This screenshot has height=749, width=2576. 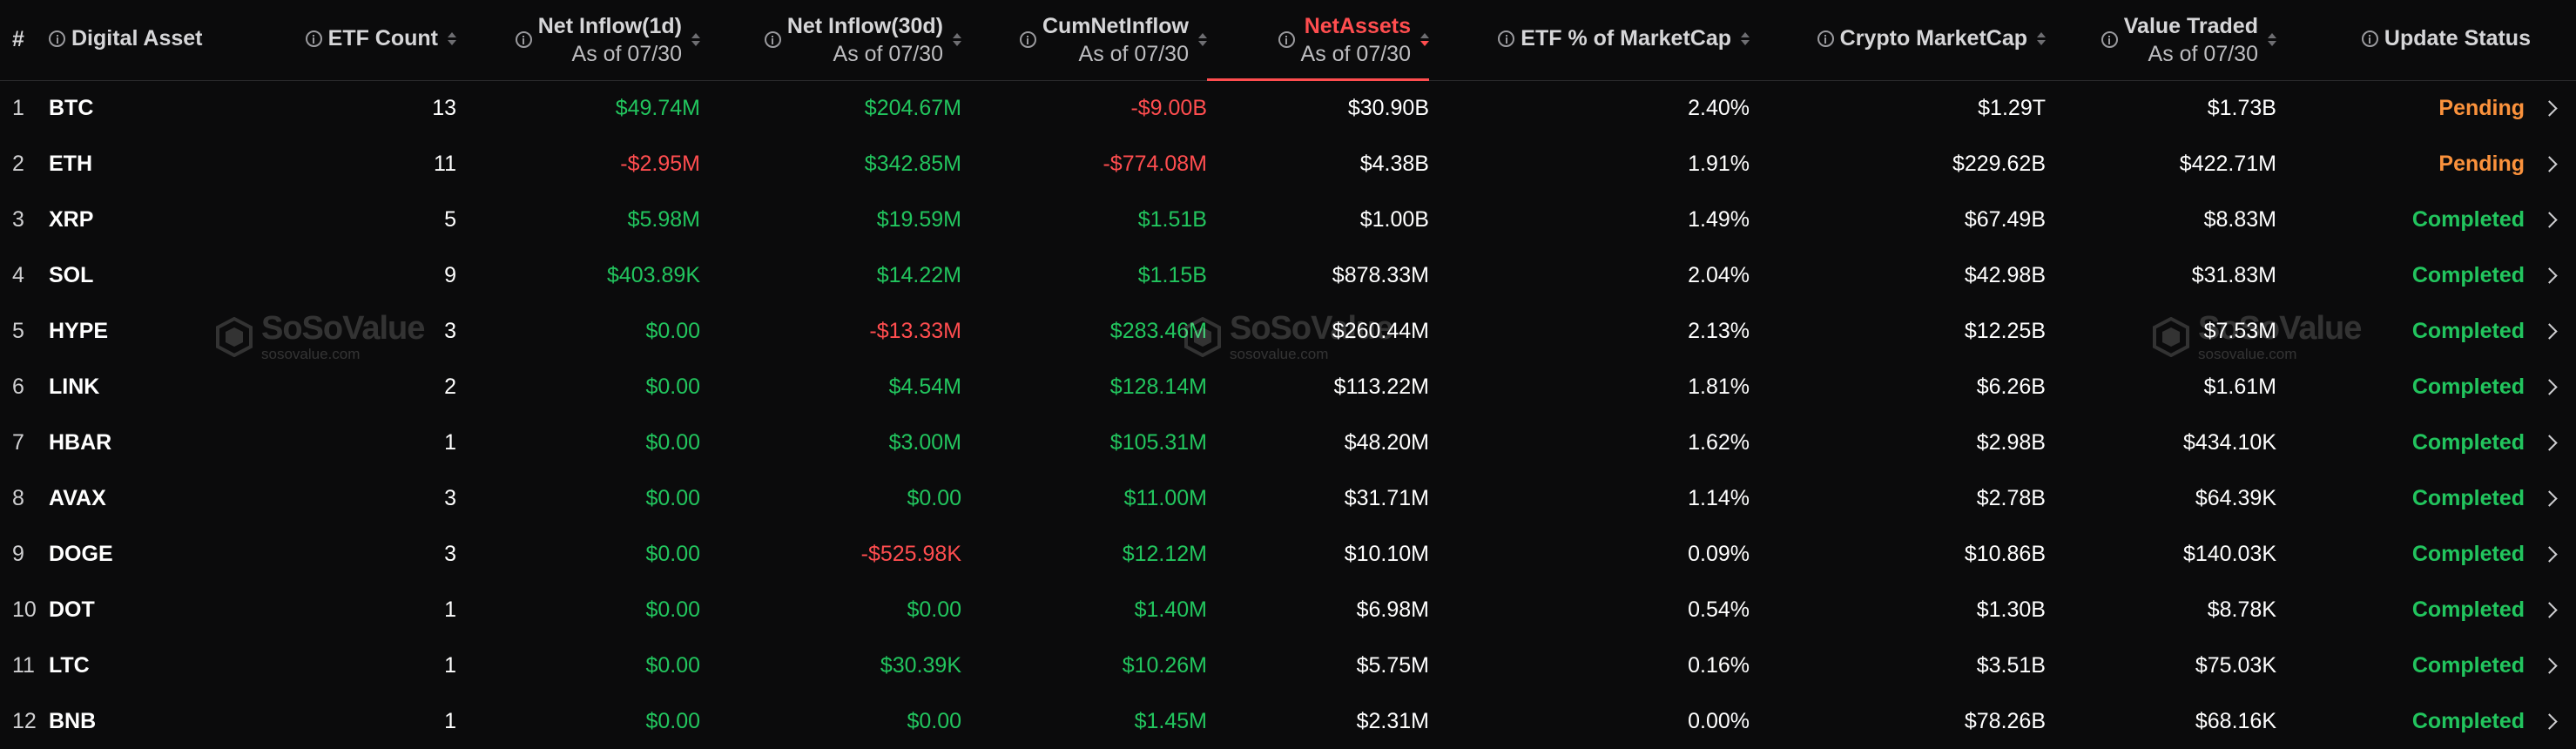 I want to click on col-cum-inflow-label: CumNetInflow, so click(x=1115, y=25).